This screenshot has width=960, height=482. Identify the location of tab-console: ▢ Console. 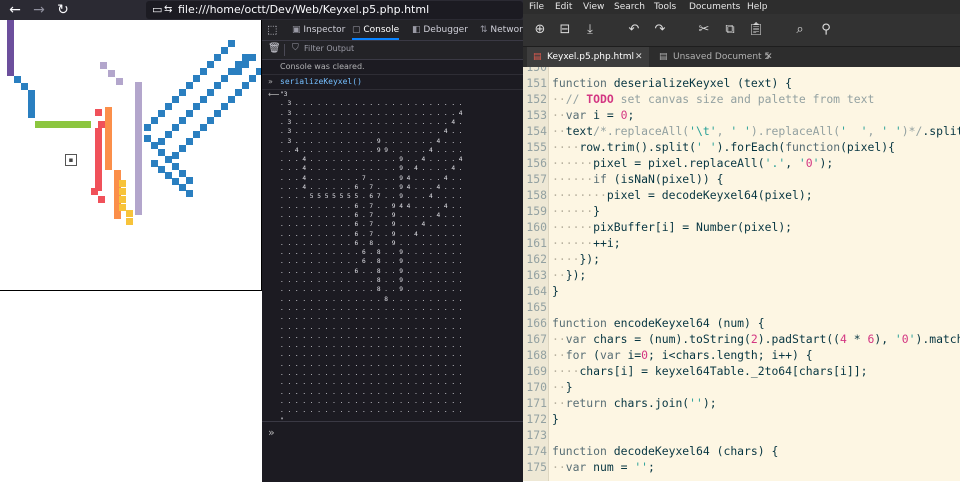
(376, 30).